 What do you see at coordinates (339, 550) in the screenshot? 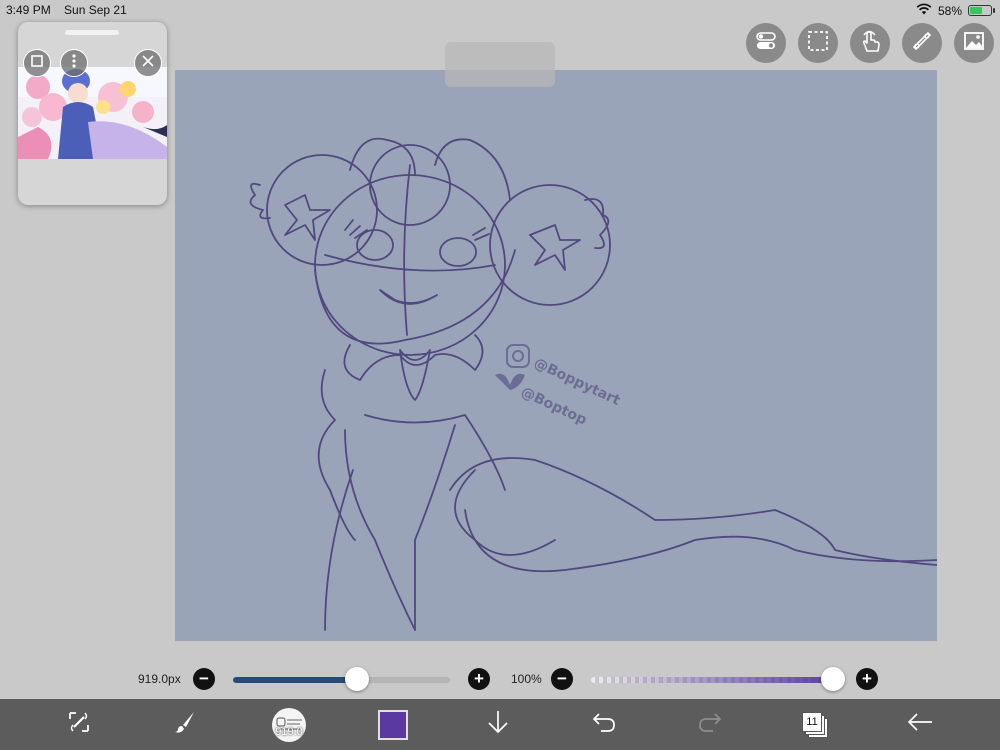
I see `sketch-left-leg` at bounding box center [339, 550].